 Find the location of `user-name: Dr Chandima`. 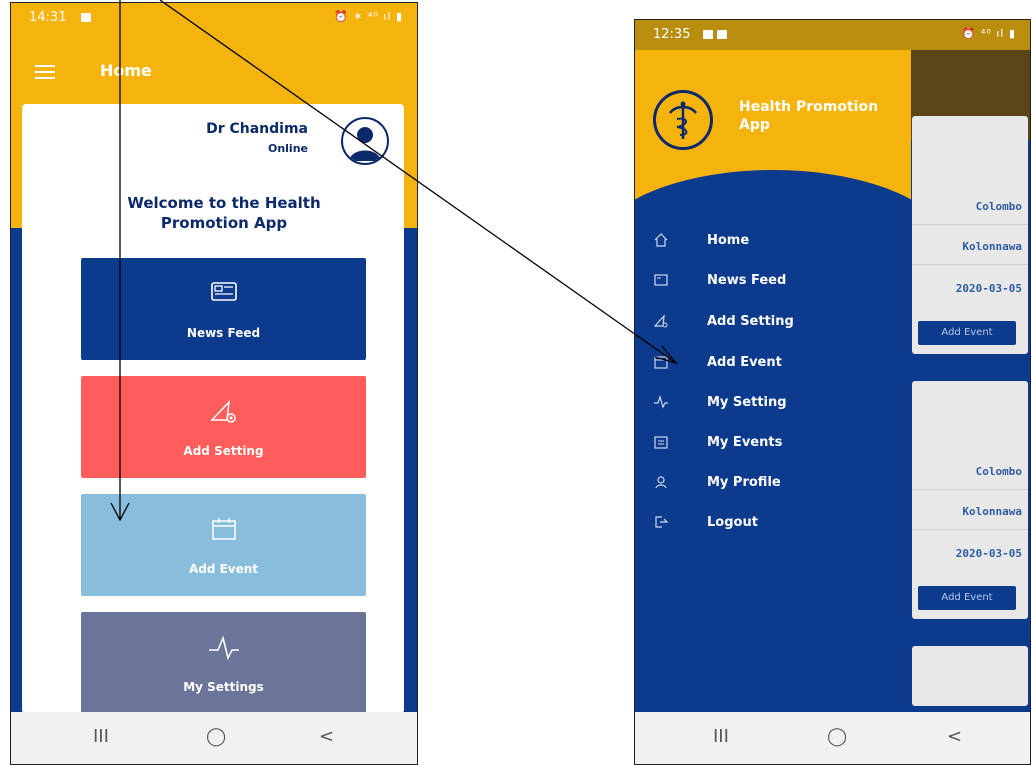

user-name: Dr Chandima is located at coordinates (257, 129).